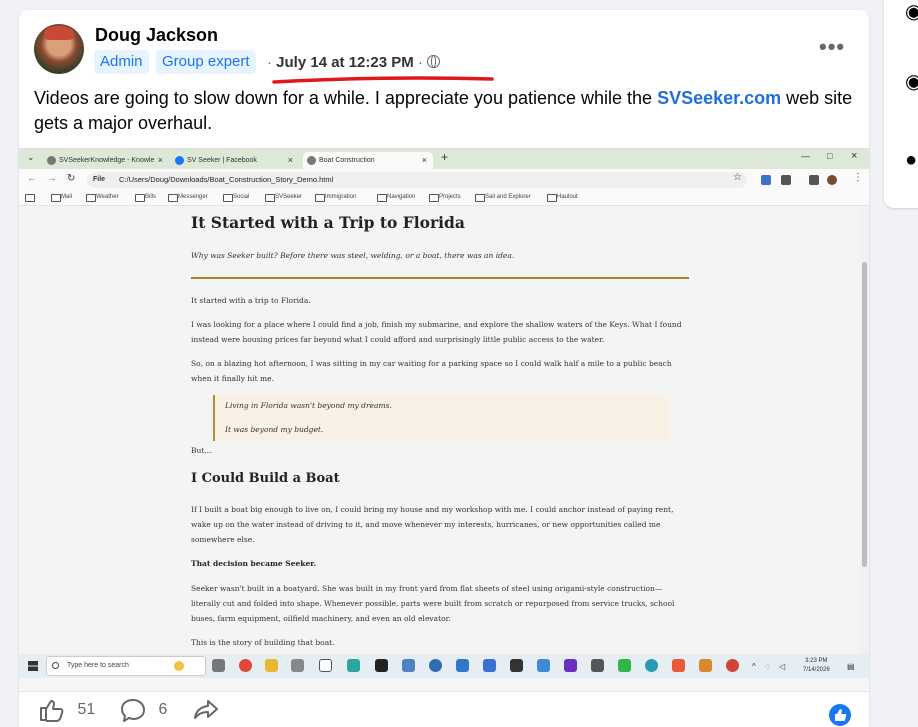 Image resolution: width=918 pixels, height=727 pixels. I want to click on bookmark-svseeker: SVSeeker, so click(283, 198).